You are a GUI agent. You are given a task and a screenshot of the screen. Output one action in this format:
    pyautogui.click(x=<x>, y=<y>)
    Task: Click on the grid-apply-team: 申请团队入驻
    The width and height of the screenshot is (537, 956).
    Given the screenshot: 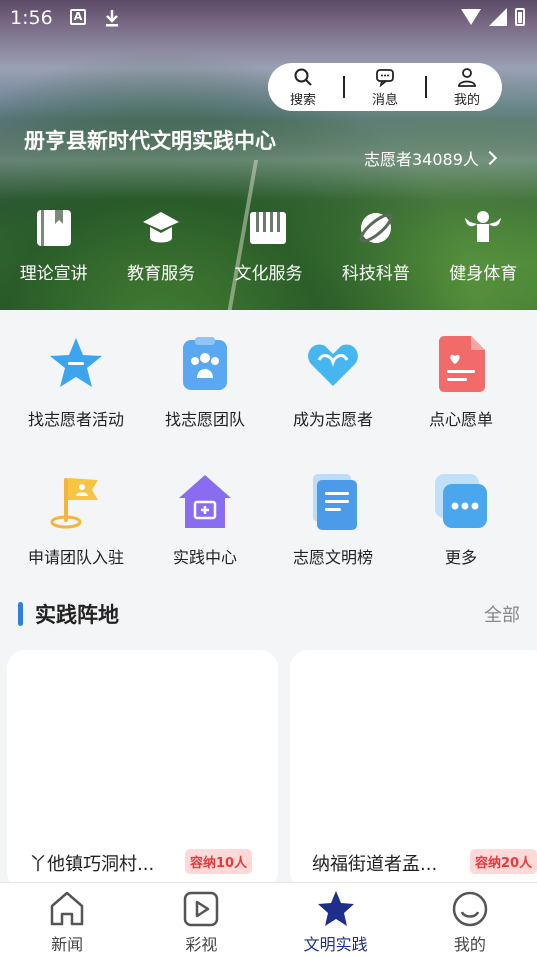 What is the action you would take?
    pyautogui.click(x=76, y=520)
    